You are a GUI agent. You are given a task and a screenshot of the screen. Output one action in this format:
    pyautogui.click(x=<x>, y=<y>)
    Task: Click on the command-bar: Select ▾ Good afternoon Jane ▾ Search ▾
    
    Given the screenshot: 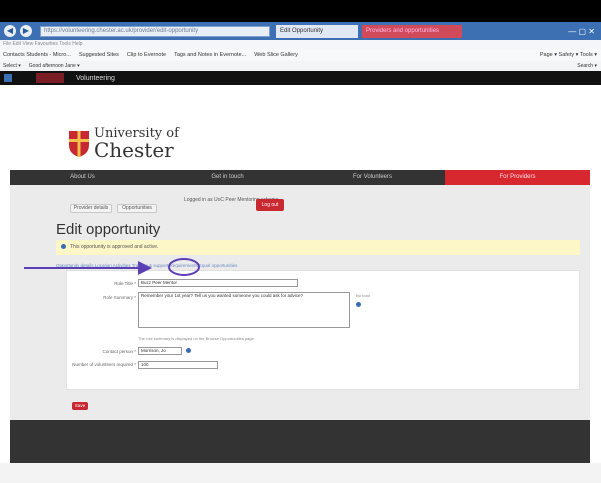 What is the action you would take?
    pyautogui.click(x=300, y=66)
    